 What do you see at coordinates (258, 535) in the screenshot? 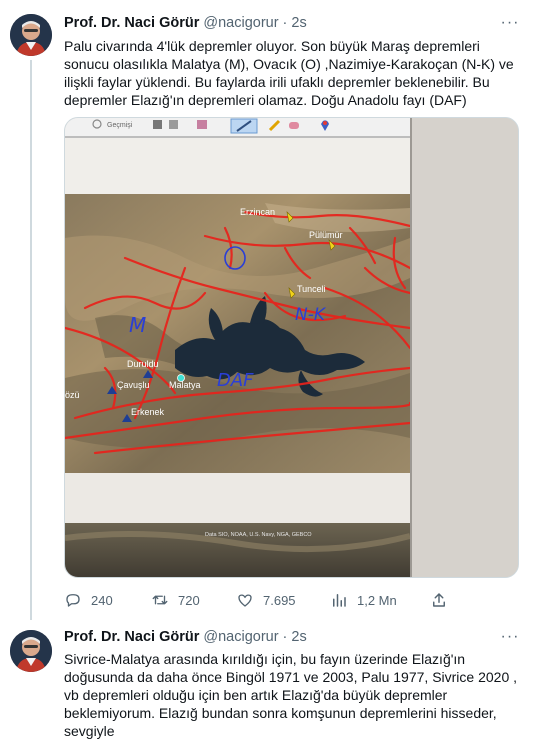
I see `map-attribution: Data SIO, NOAA, U.S. Navy, NGA, GEBCO` at bounding box center [258, 535].